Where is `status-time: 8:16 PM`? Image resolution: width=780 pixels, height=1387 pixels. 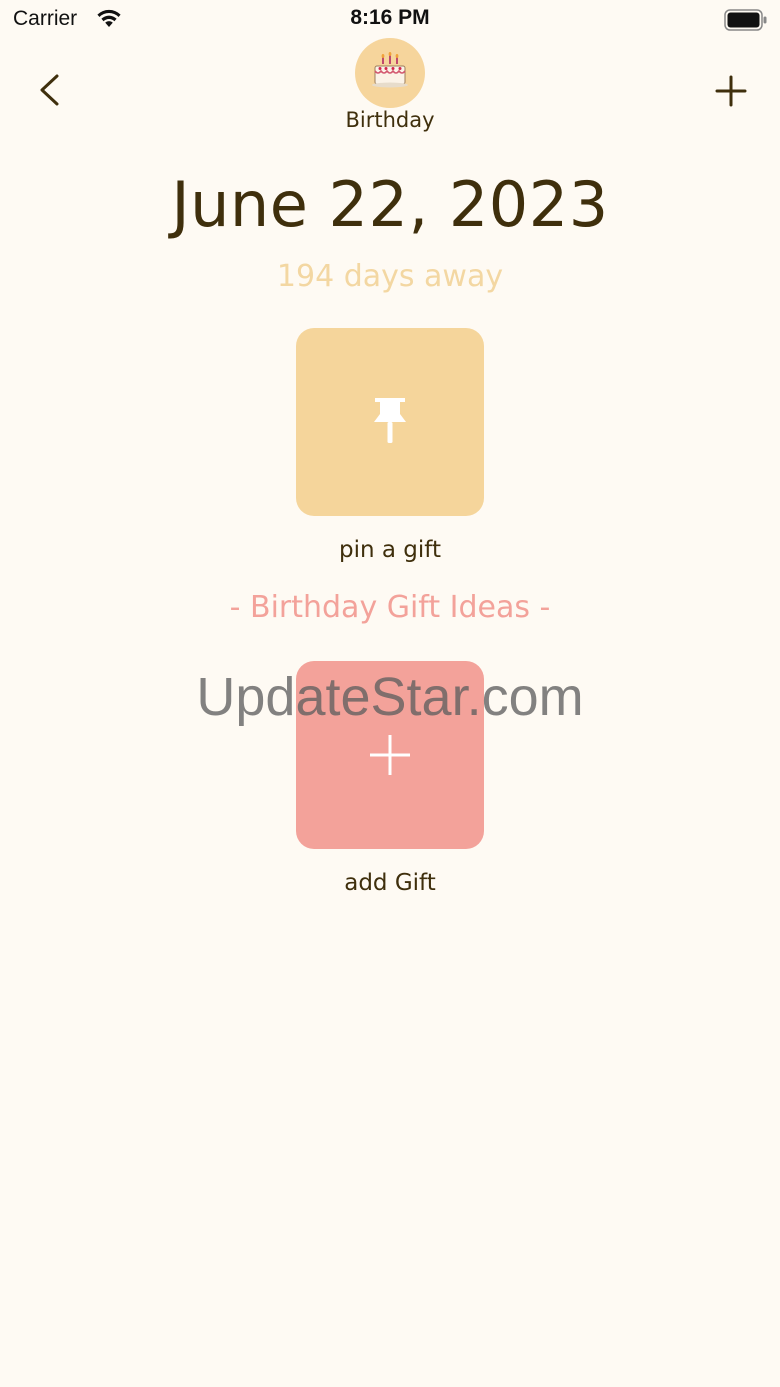
status-time: 8:16 PM is located at coordinates (390, 17).